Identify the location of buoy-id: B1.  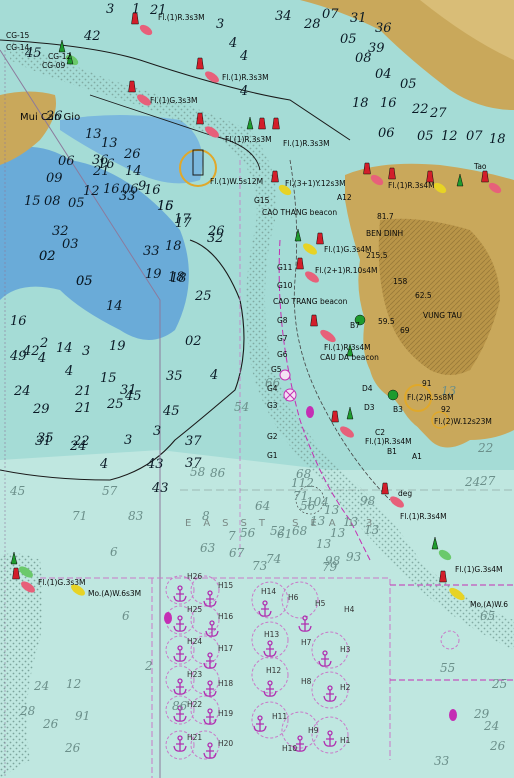
(392, 451).